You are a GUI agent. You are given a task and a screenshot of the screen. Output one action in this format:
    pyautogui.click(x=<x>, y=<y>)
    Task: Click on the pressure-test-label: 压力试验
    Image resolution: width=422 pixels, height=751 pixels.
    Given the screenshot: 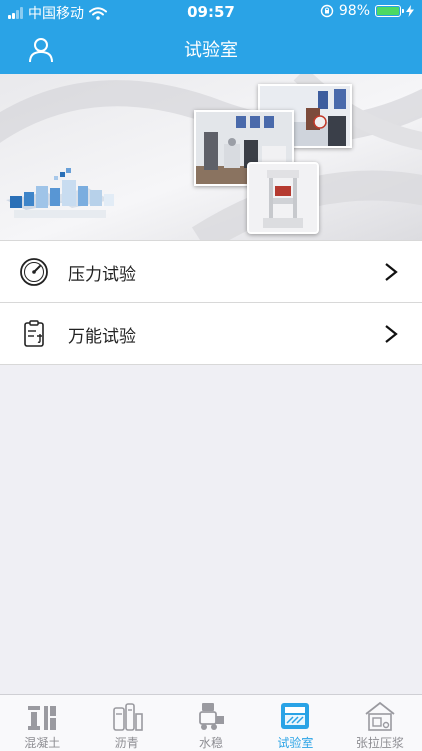 What is the action you would take?
    pyautogui.click(x=102, y=275)
    